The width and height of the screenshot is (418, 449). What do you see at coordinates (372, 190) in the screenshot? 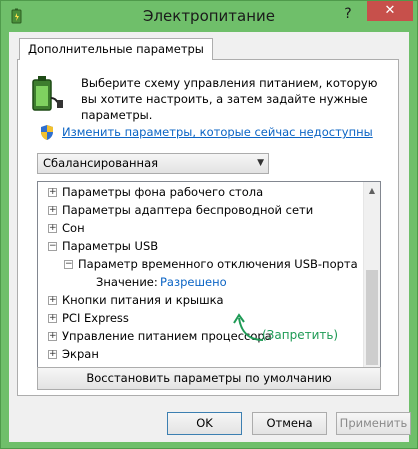
I see `scroll-up-icon: ▲` at bounding box center [372, 190].